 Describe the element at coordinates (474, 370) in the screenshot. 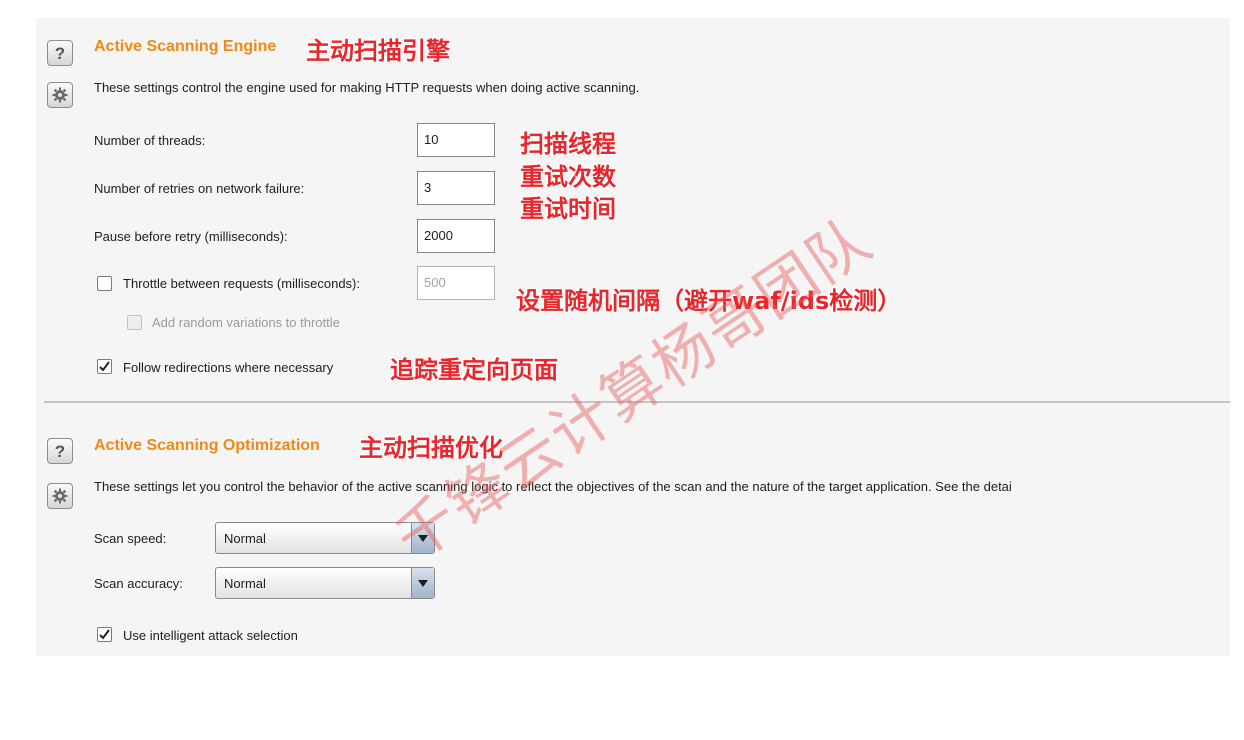

I see `follow-redirects-annotation: 追踪重定向页面` at that location.